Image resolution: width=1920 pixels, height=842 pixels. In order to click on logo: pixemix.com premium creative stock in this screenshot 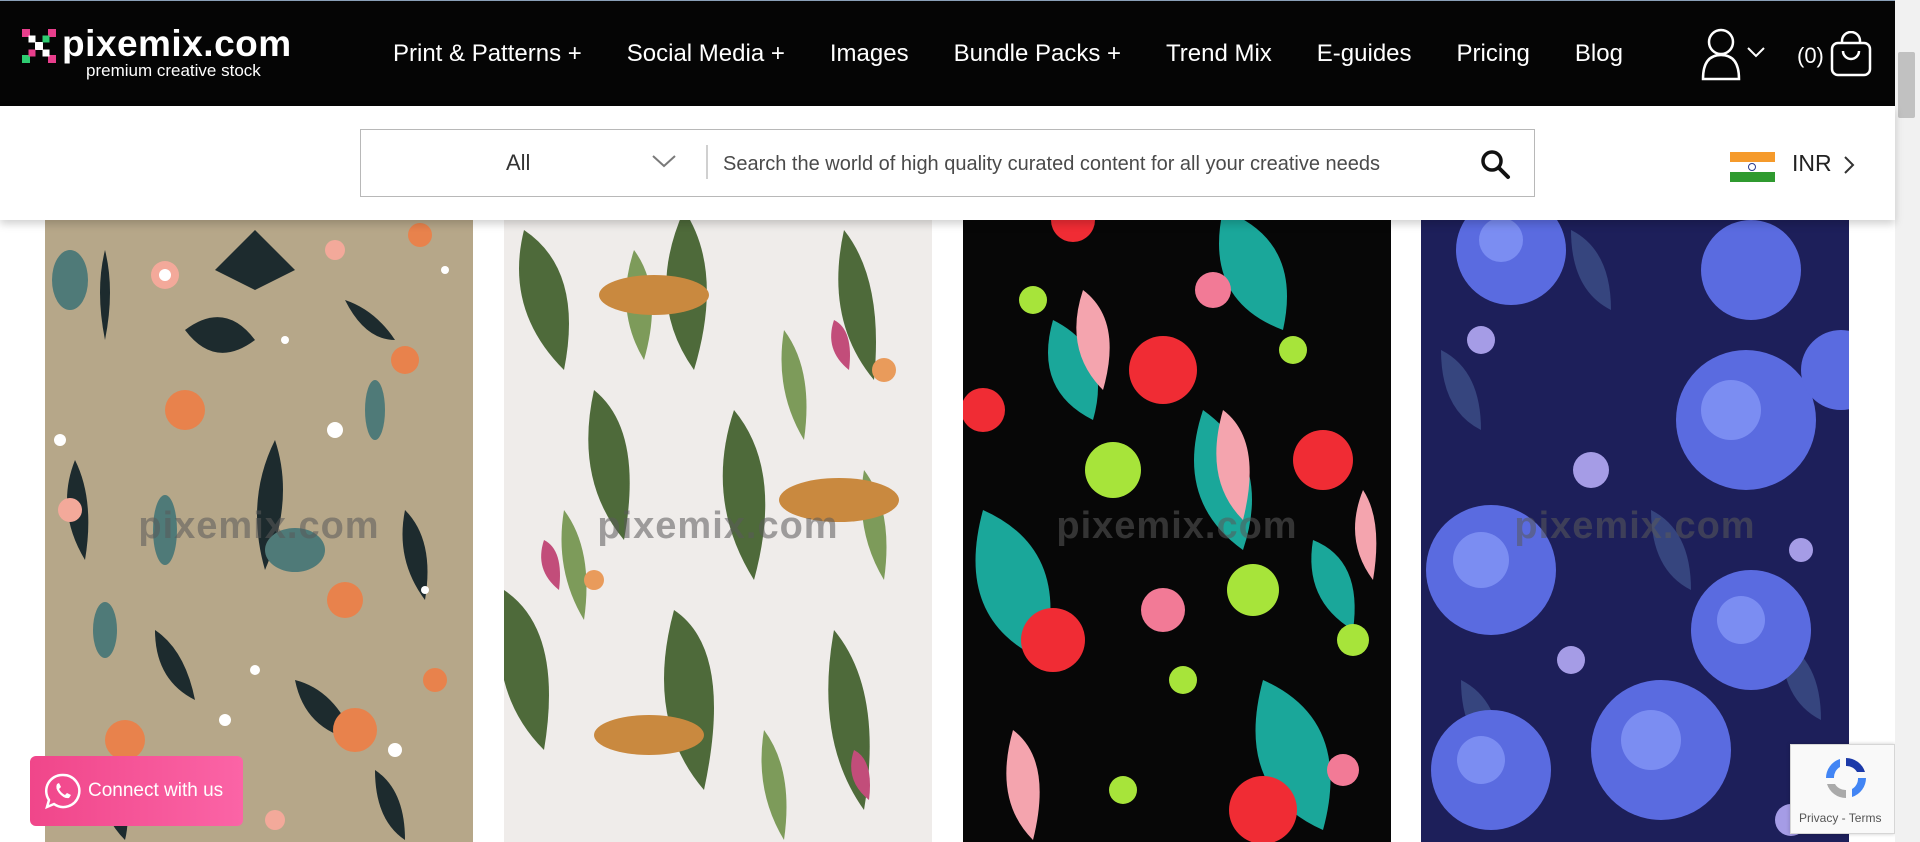, I will do `click(162, 54)`.